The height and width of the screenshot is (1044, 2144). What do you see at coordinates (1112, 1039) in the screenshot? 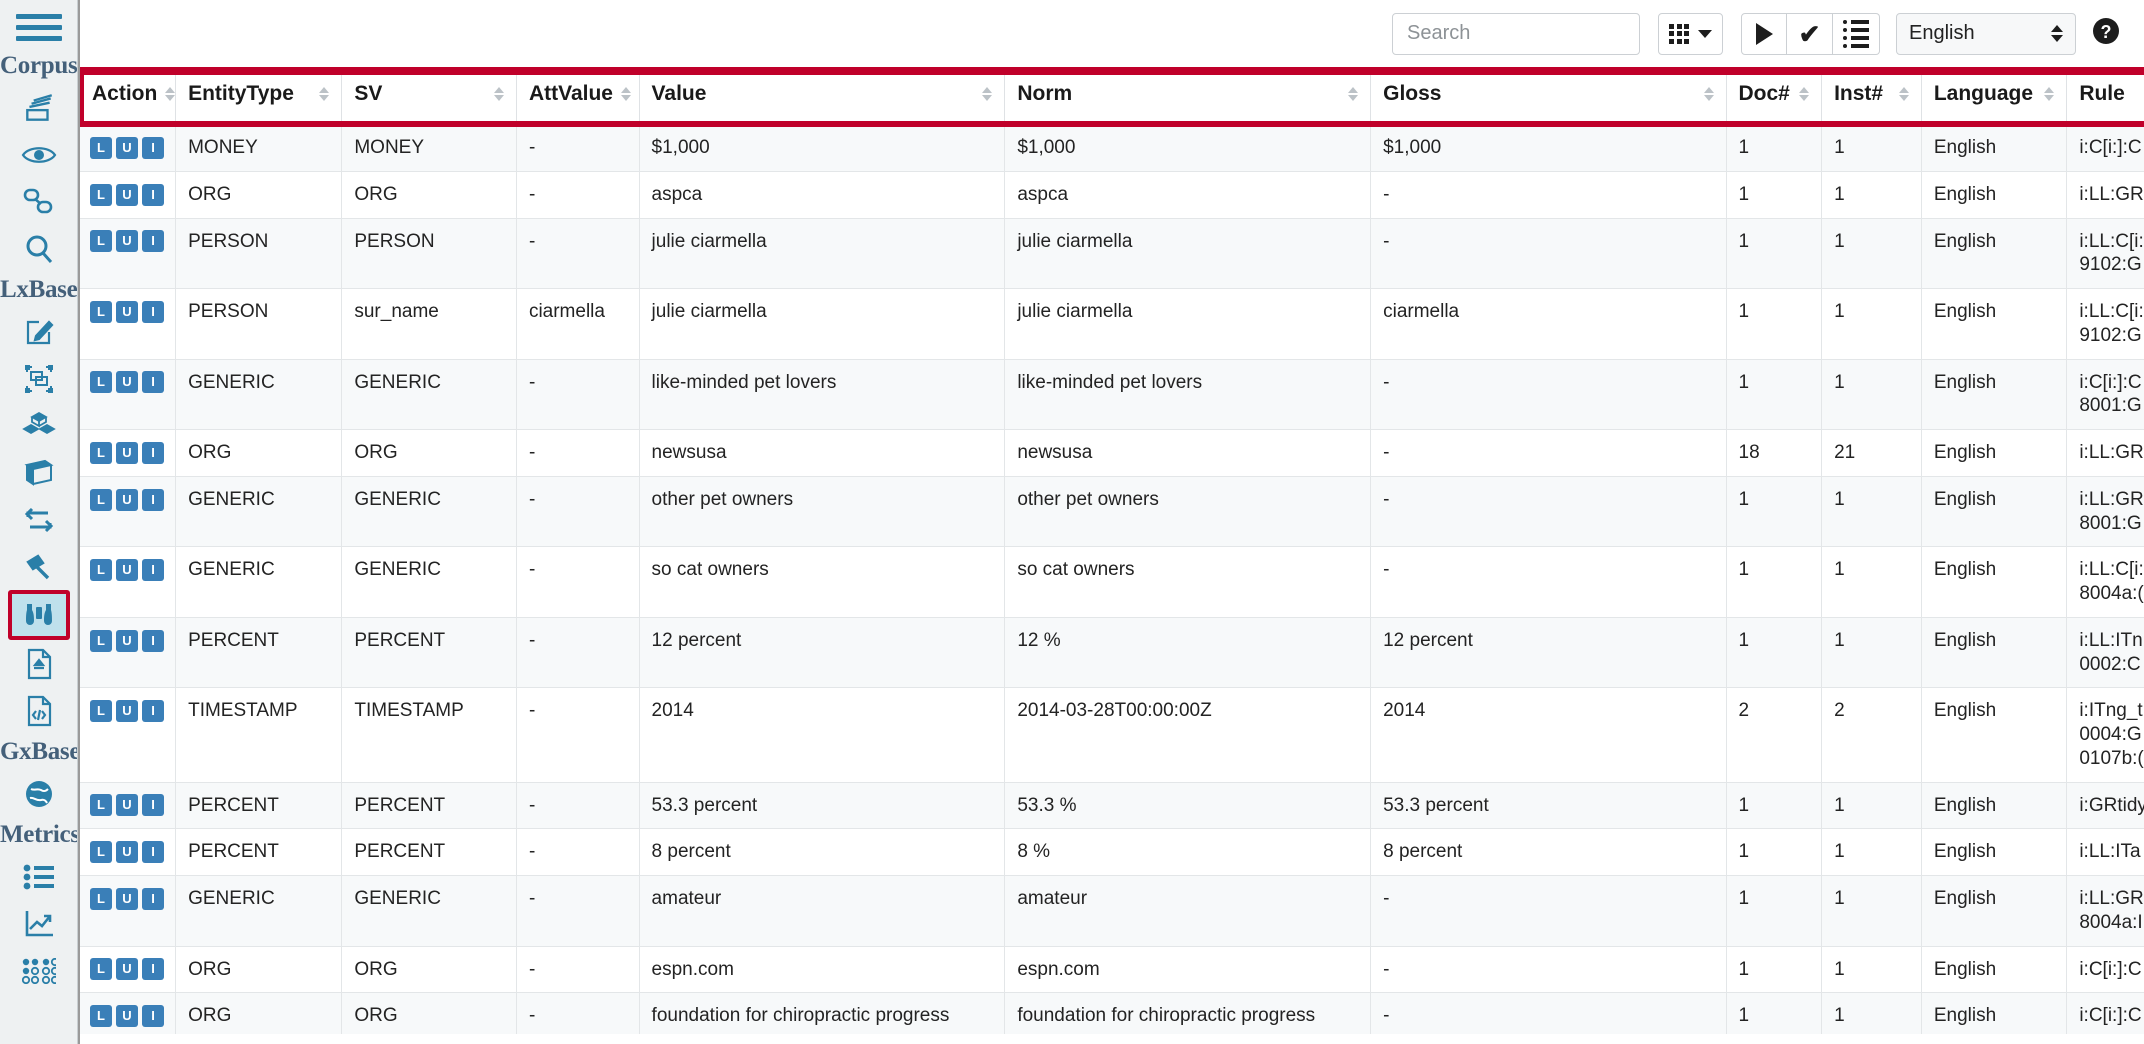
I see `horizontal-scrollbar` at bounding box center [1112, 1039].